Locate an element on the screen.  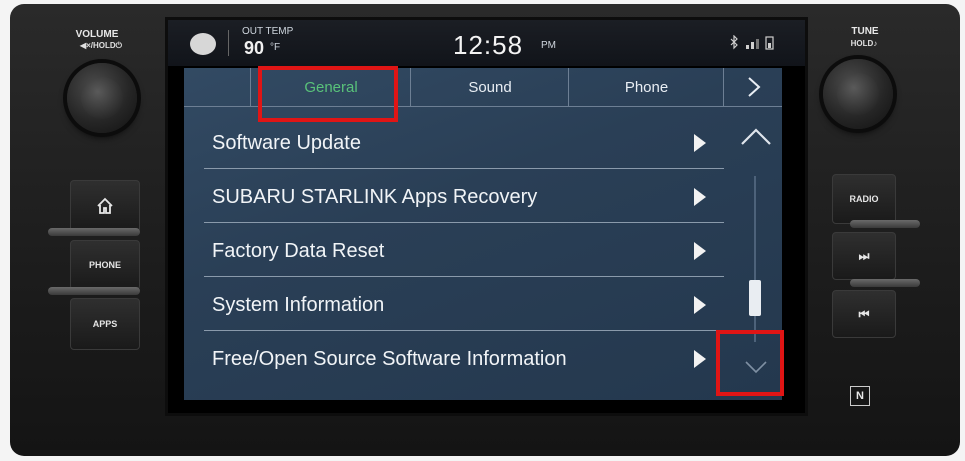
tab-next-button is located at coordinates (753, 87).